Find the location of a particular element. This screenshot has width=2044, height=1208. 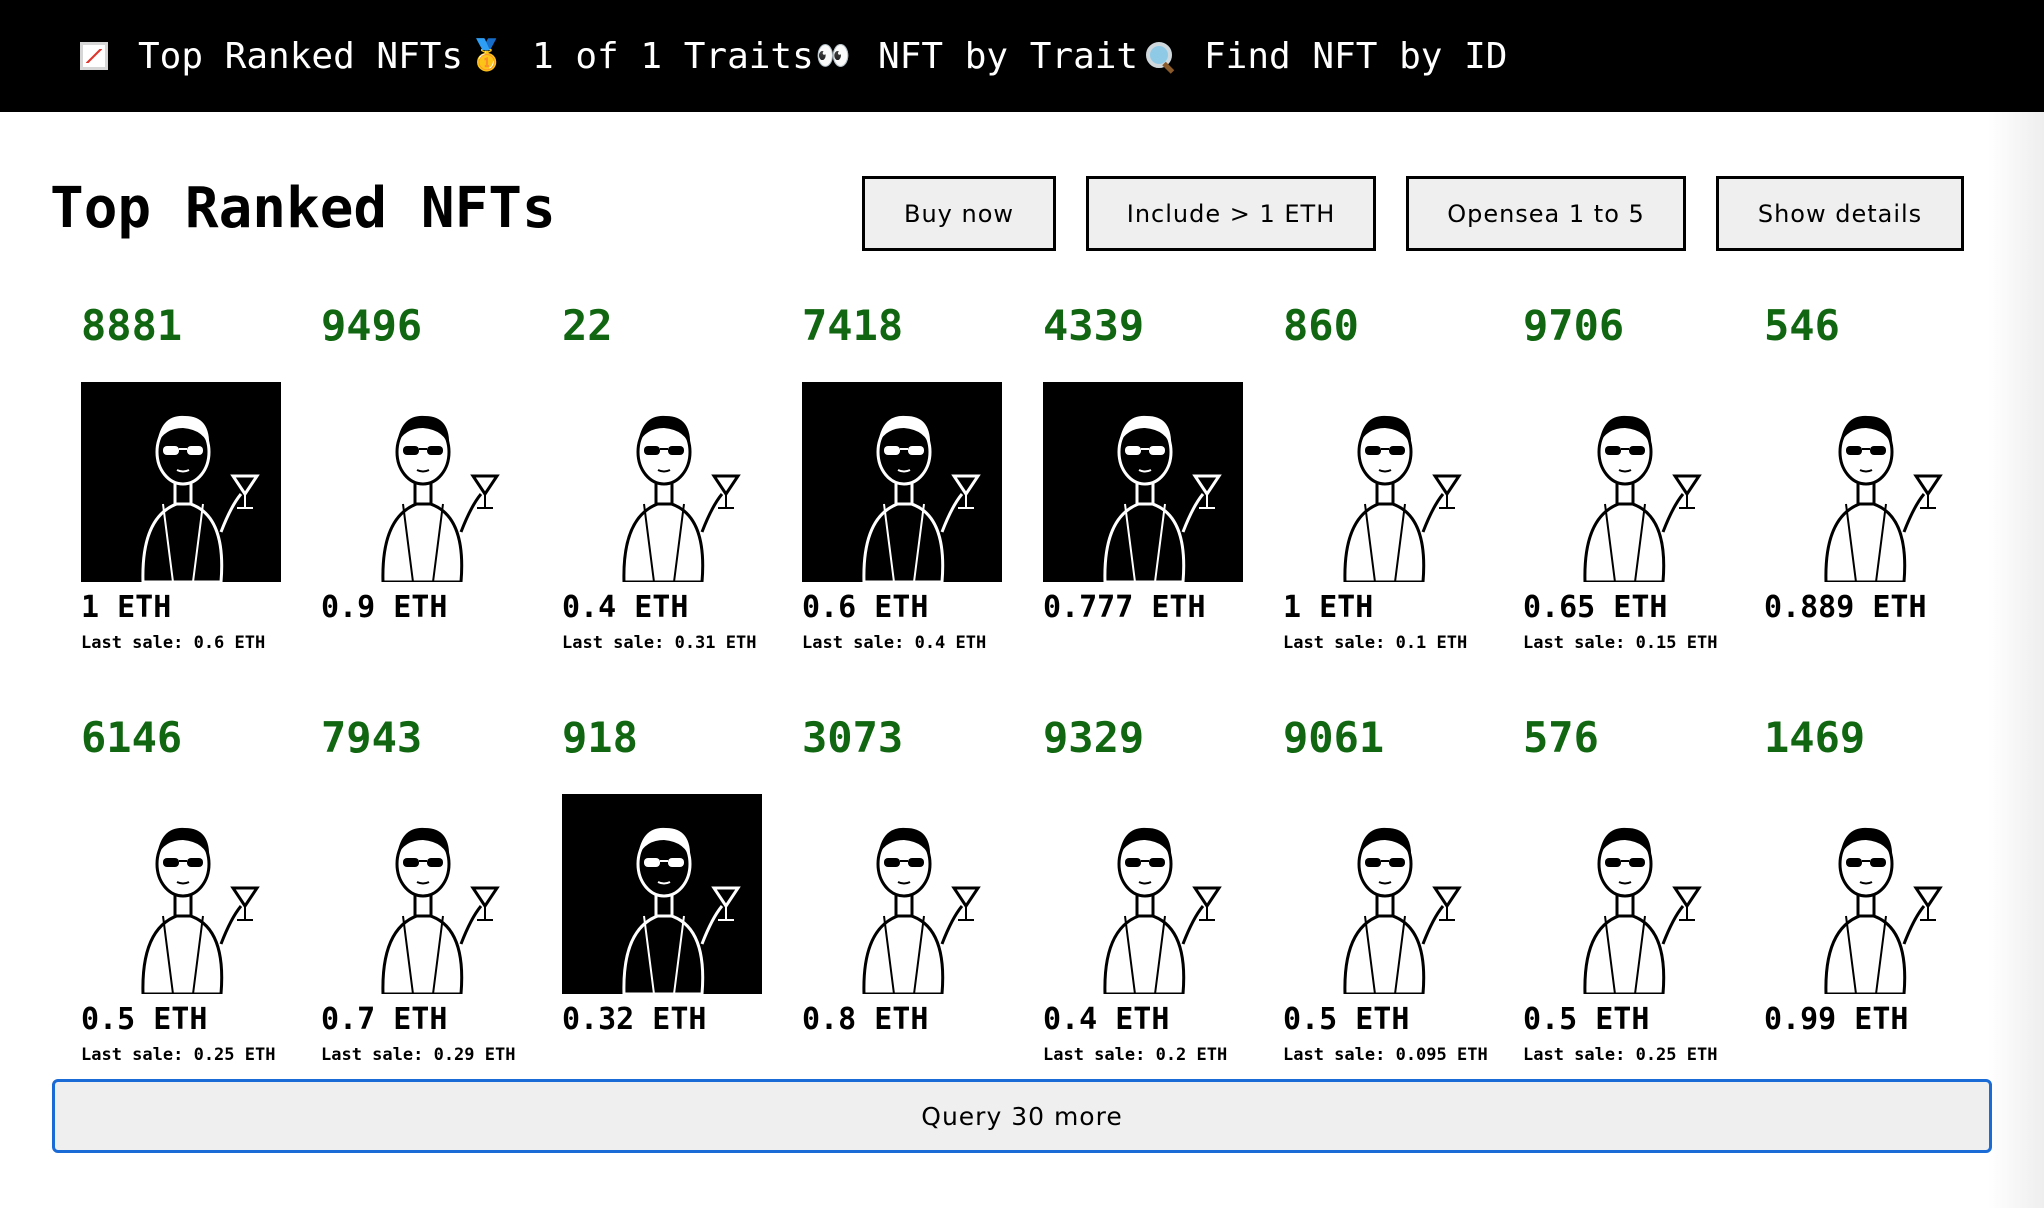

nft-card: 3073 0.8 ETH is located at coordinates (917, 892).